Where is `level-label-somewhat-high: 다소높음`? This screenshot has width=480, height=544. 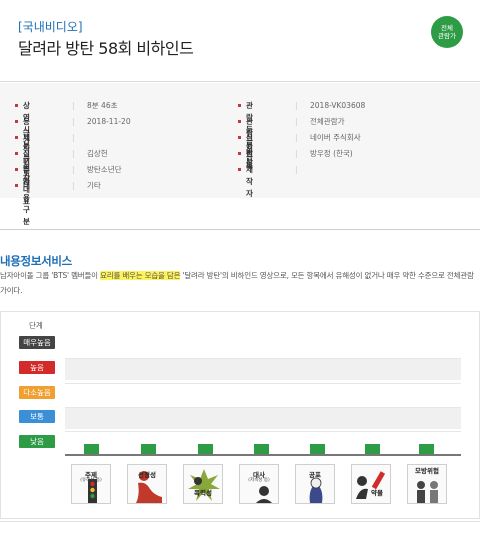 level-label-somewhat-high: 다소높음 is located at coordinates (37, 392).